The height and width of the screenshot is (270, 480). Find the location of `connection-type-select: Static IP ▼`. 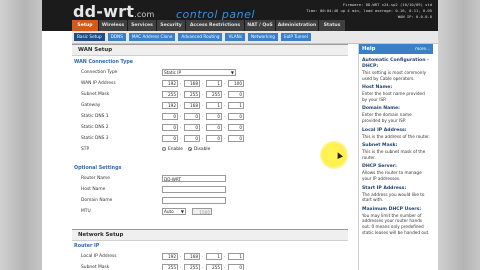

connection-type-select: Static IP ▼ is located at coordinates (199, 72).